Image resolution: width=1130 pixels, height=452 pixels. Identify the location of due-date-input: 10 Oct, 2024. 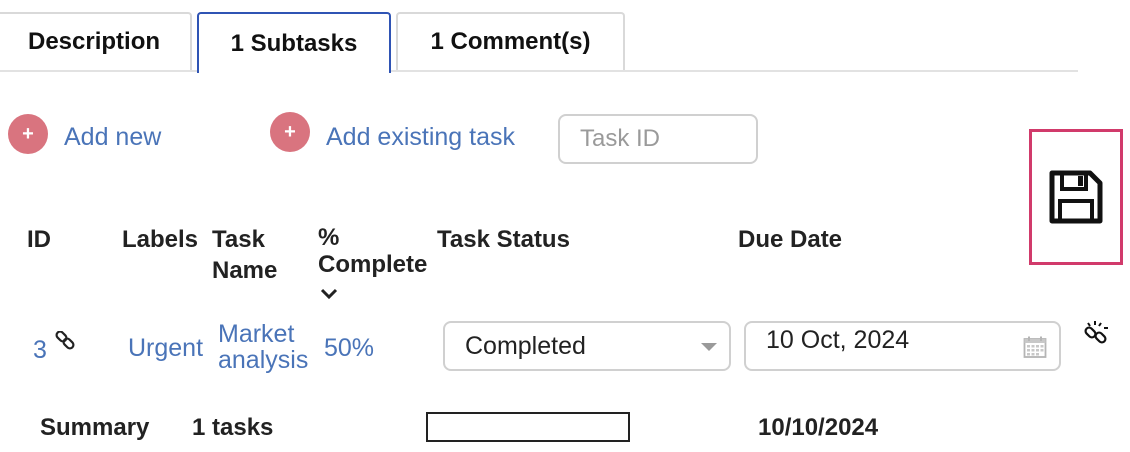
(902, 346).